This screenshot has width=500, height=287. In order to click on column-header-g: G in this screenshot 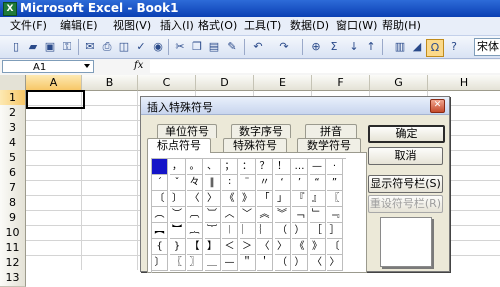, I will do `click(399, 83)`.